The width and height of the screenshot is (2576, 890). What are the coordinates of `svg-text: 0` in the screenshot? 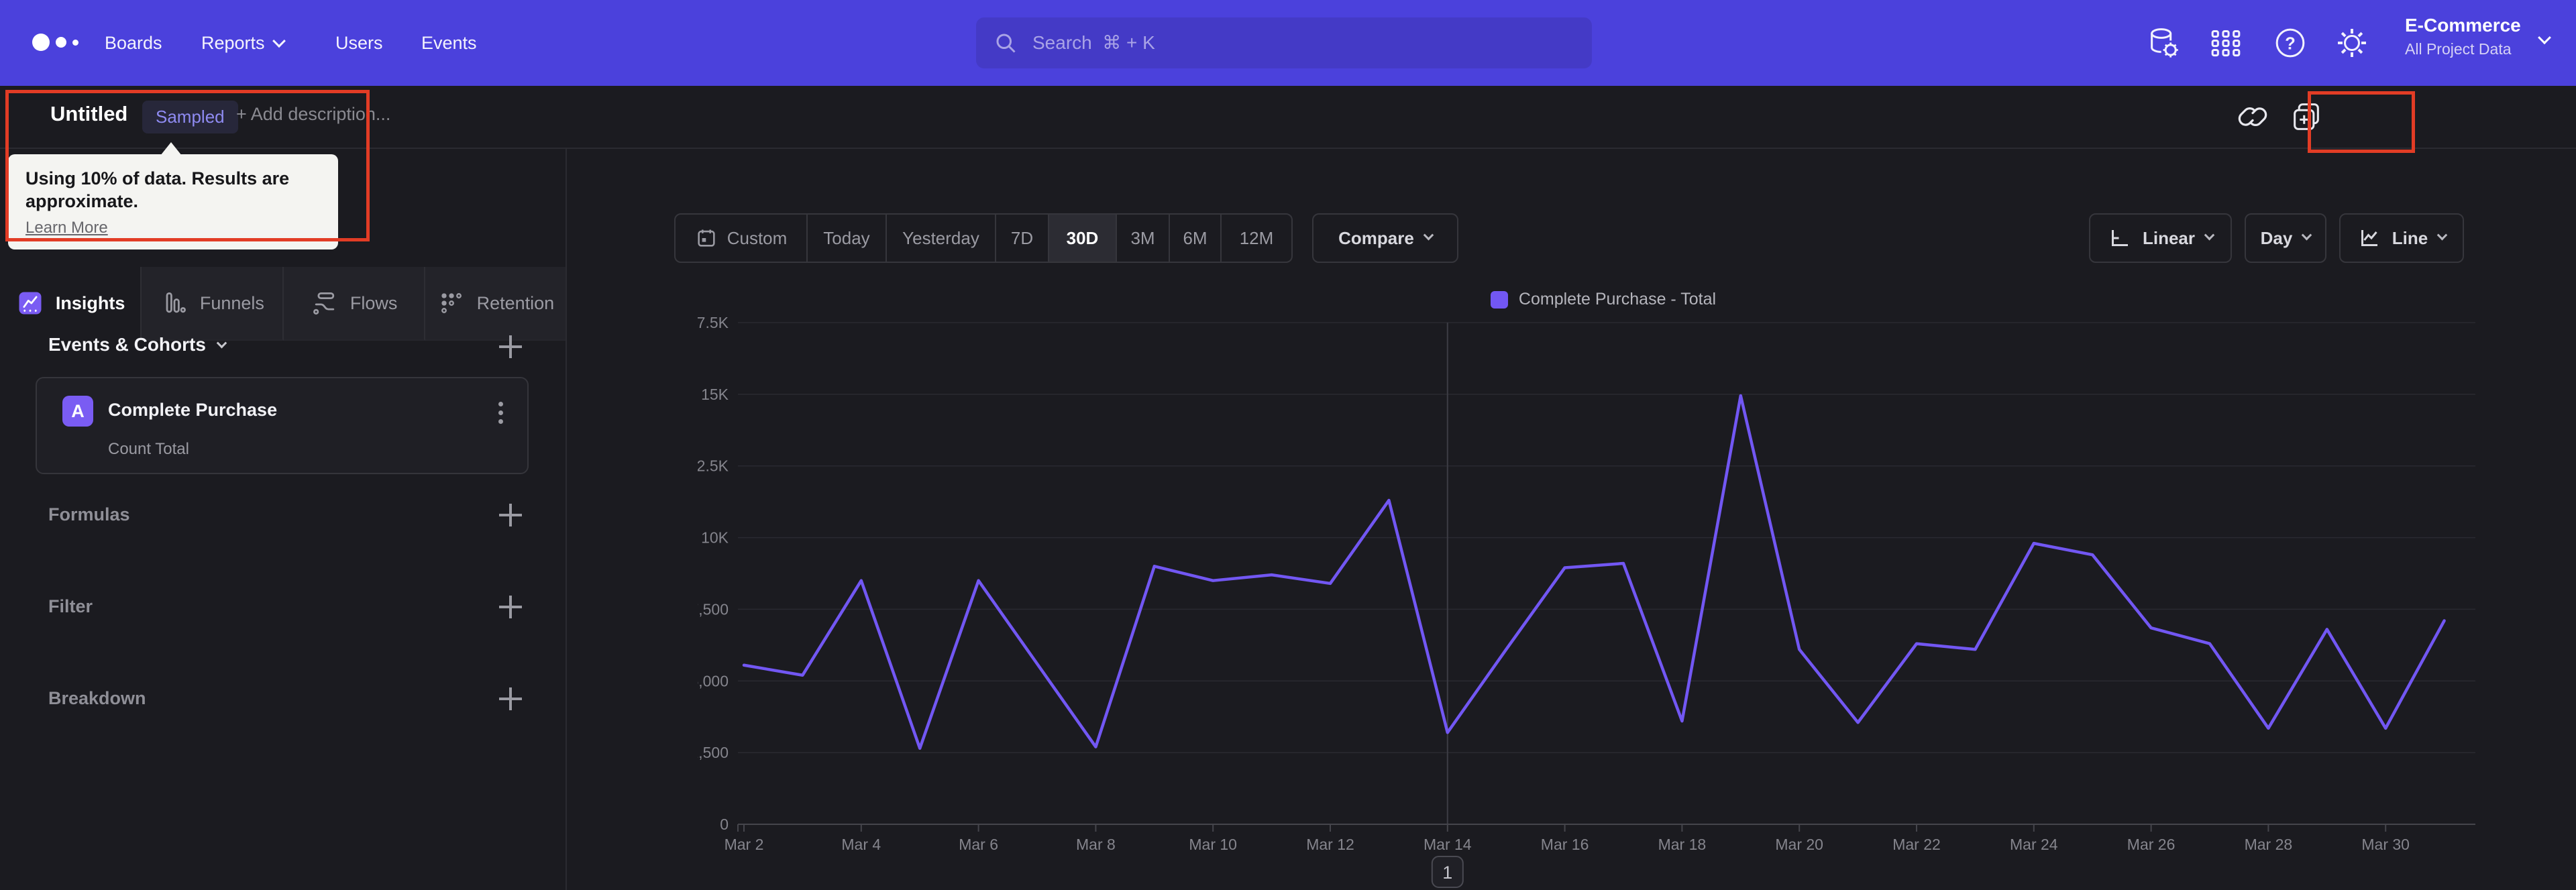 It's located at (724, 824).